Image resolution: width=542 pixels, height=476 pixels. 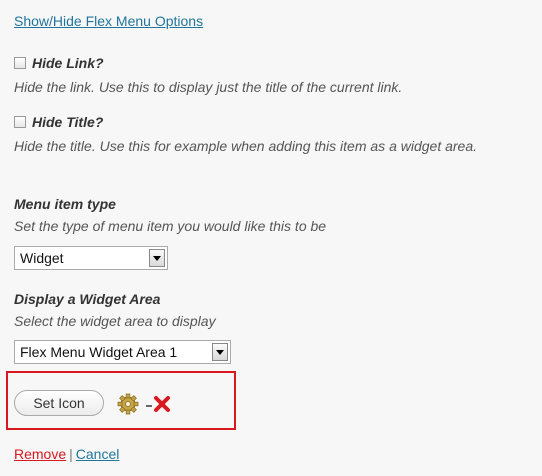 I want to click on cancel-link: Cancel, so click(x=98, y=454).